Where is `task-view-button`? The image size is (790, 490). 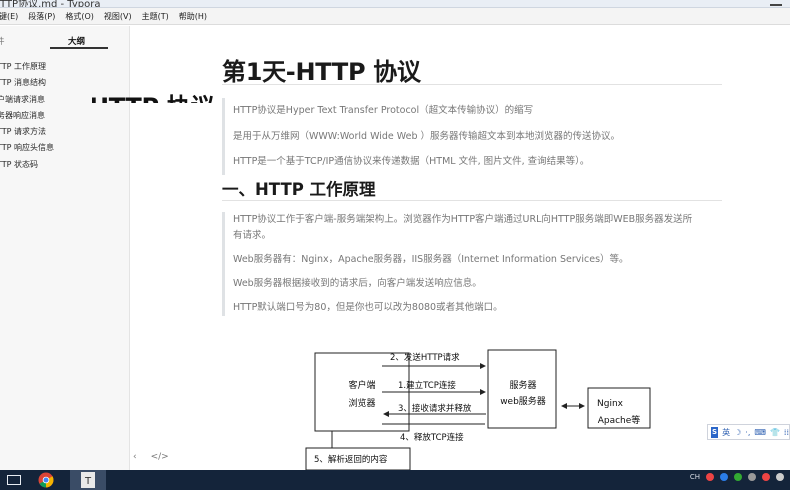
task-view-button is located at coordinates (14, 480).